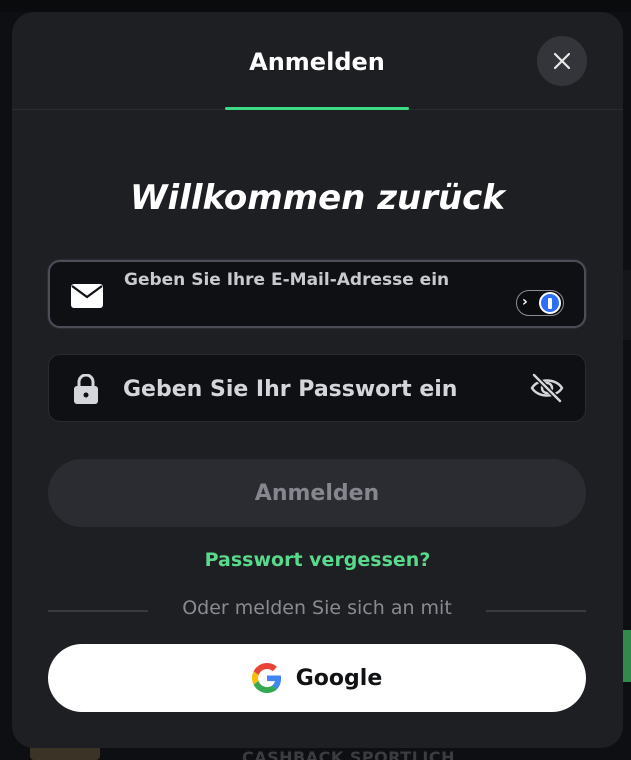 The height and width of the screenshot is (760, 631). What do you see at coordinates (317, 108) in the screenshot?
I see `tab-active-indicator` at bounding box center [317, 108].